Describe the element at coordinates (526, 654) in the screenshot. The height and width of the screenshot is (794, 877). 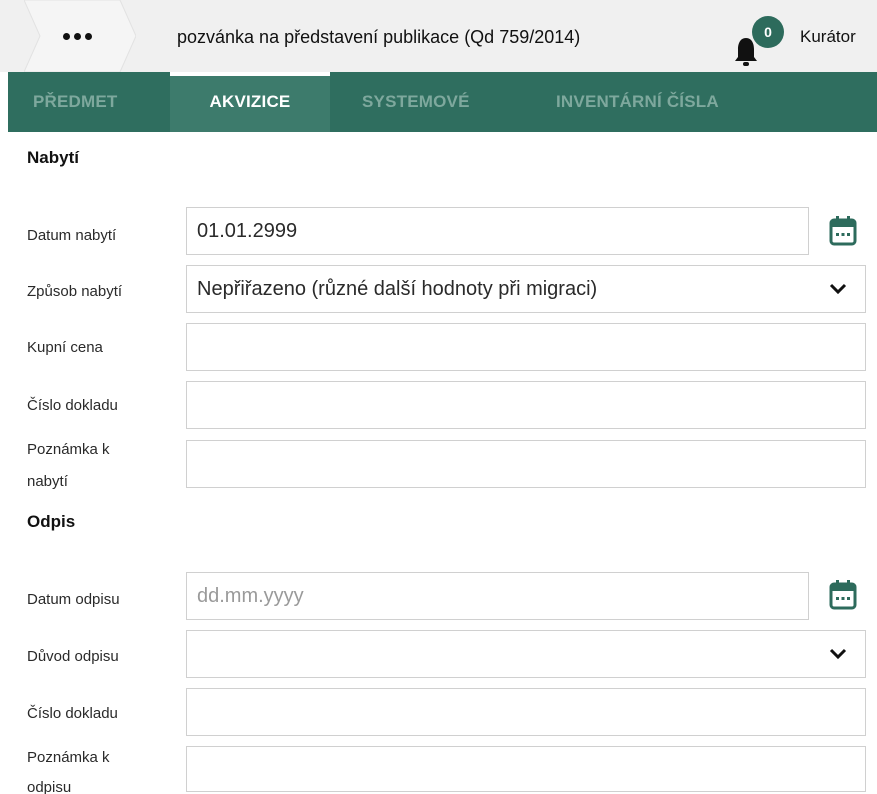
I see `writeoff-reason-select` at that location.